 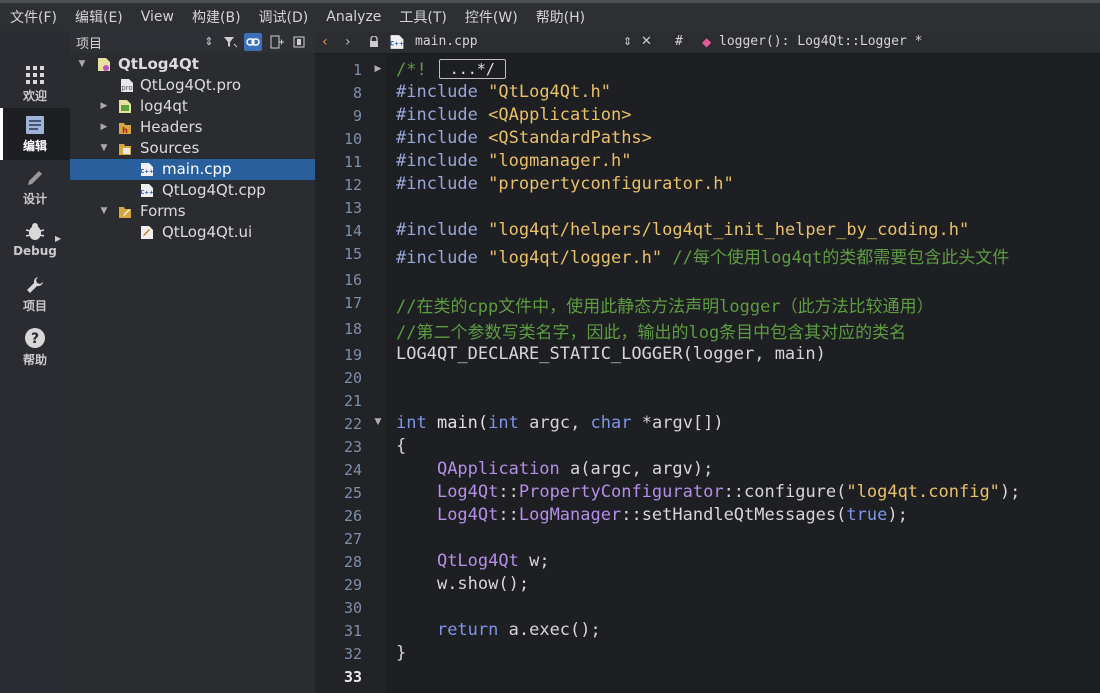 I want to click on mode-projects: 项目, so click(x=35, y=294).